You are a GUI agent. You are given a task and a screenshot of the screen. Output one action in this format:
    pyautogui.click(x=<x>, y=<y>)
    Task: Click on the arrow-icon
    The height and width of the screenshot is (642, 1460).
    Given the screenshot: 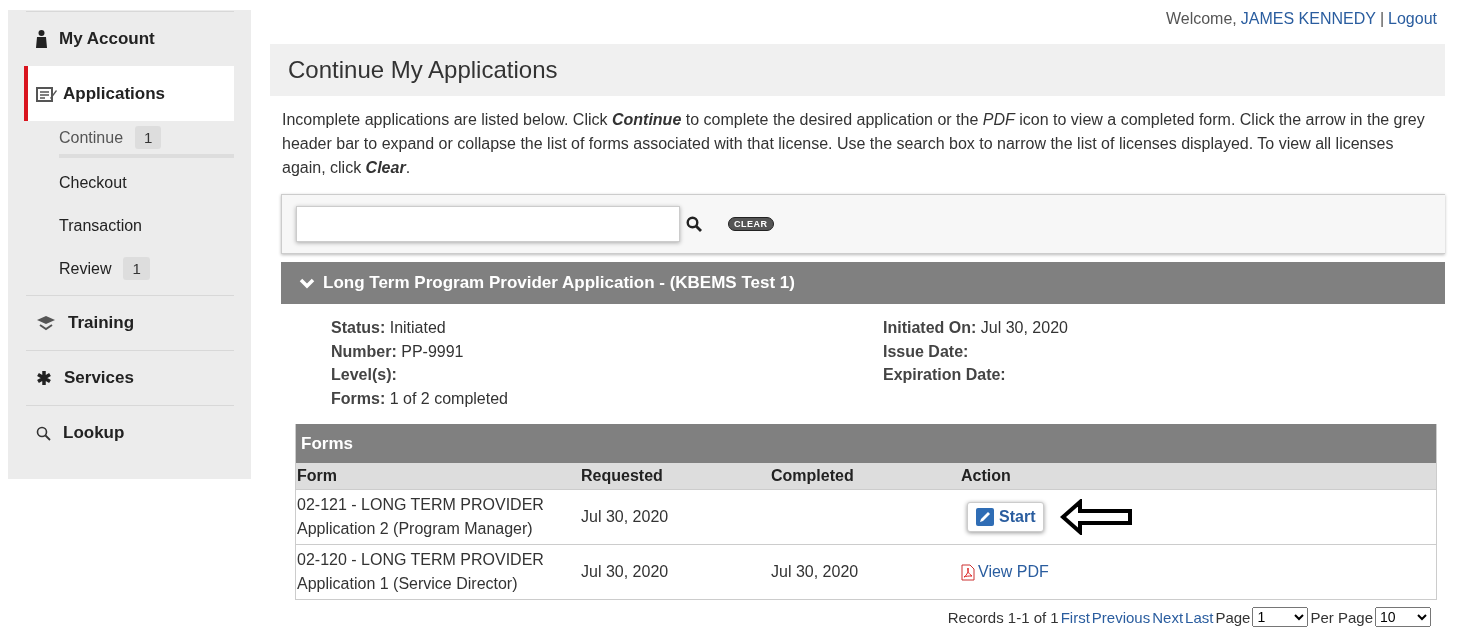 What is the action you would take?
    pyautogui.click(x=1096, y=517)
    